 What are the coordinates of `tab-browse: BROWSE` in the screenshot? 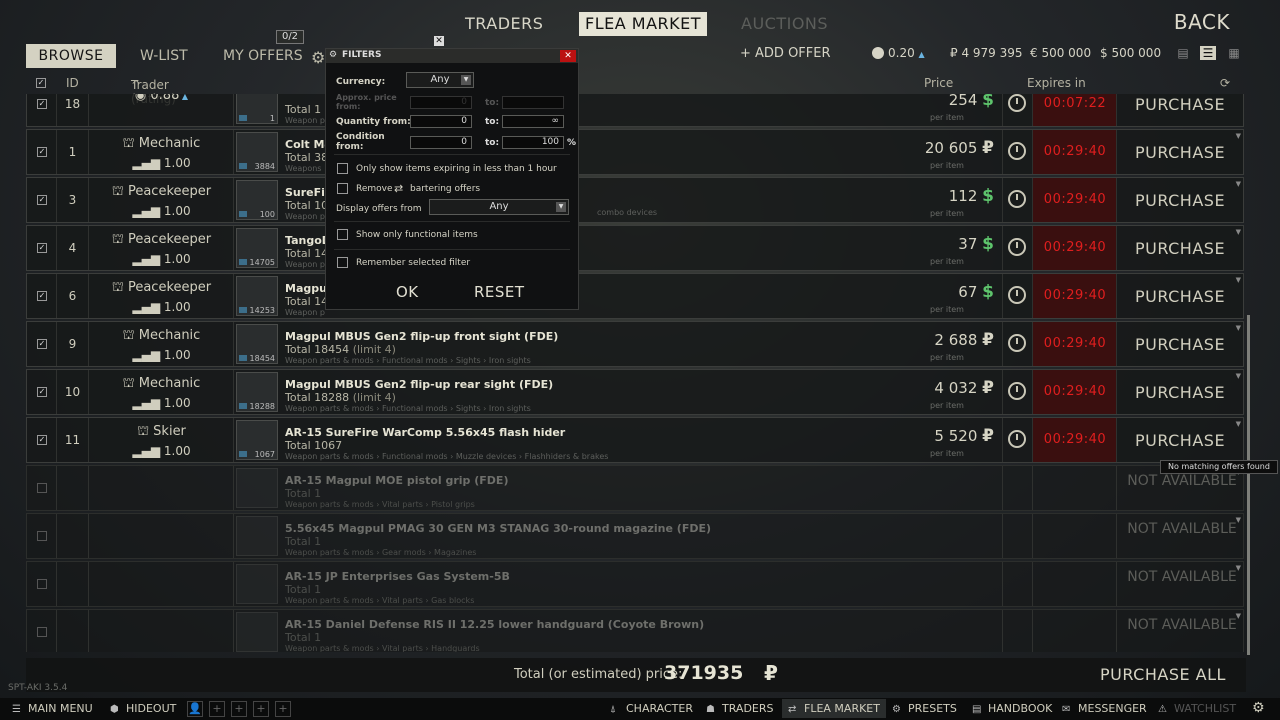 It's located at (71, 56).